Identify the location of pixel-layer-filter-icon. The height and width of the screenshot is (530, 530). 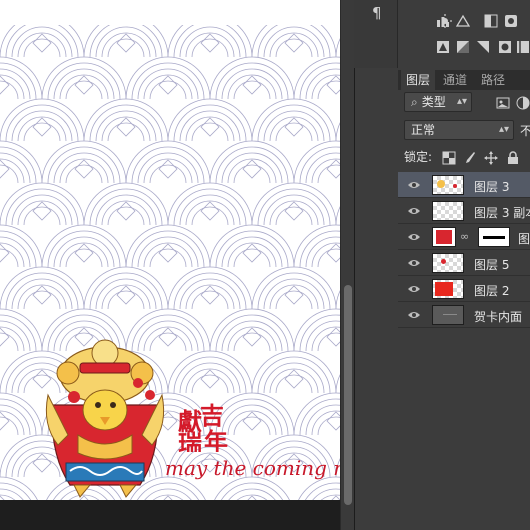
(503, 103).